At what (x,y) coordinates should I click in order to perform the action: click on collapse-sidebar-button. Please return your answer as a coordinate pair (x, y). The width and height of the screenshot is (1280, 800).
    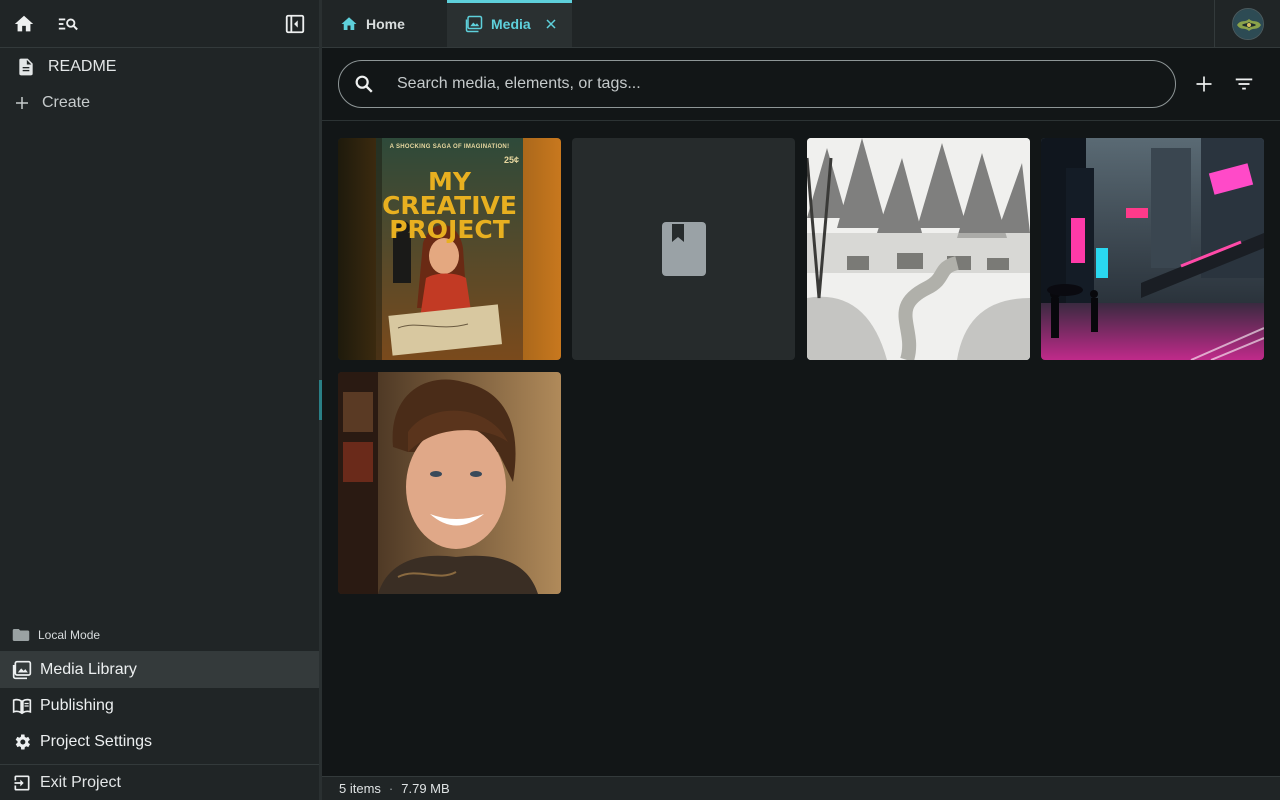
    Looking at the image, I should click on (295, 24).